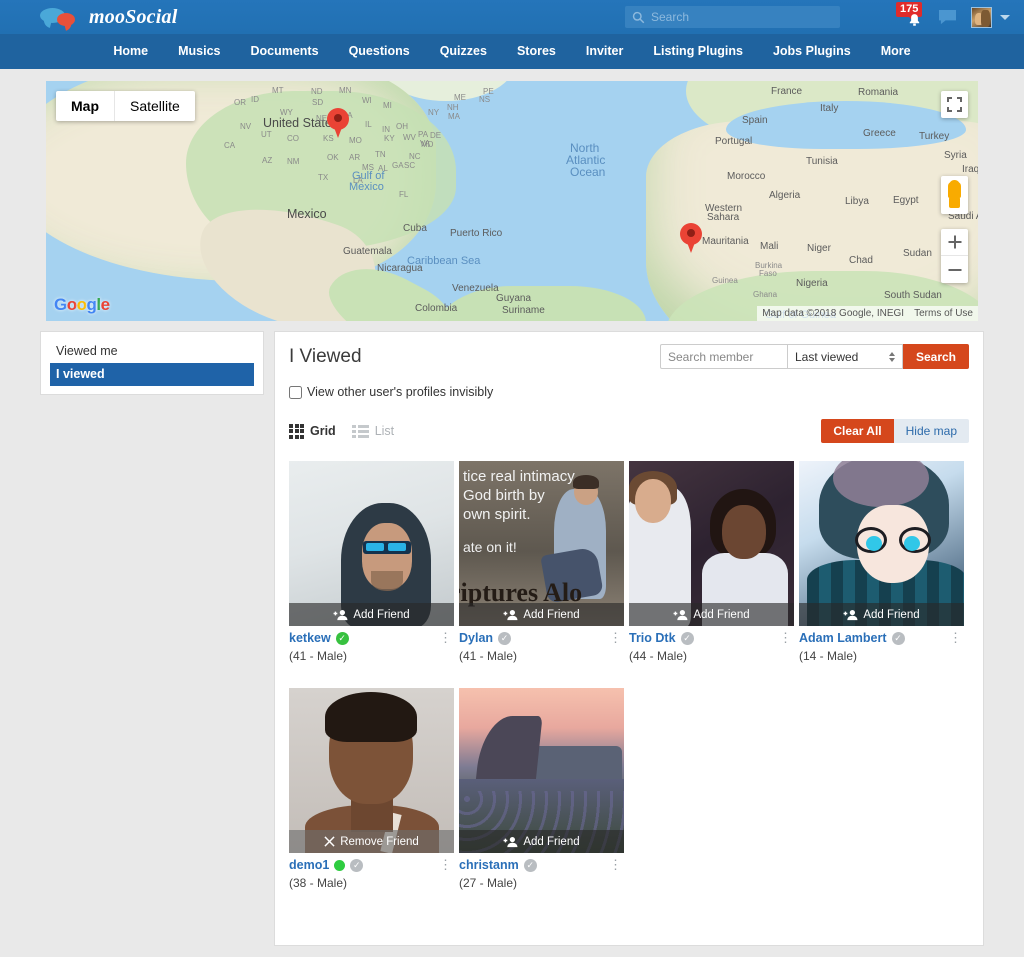 The width and height of the screenshot is (1024, 957). What do you see at coordinates (295, 392) in the screenshot?
I see `invisible-browse-checkbox` at bounding box center [295, 392].